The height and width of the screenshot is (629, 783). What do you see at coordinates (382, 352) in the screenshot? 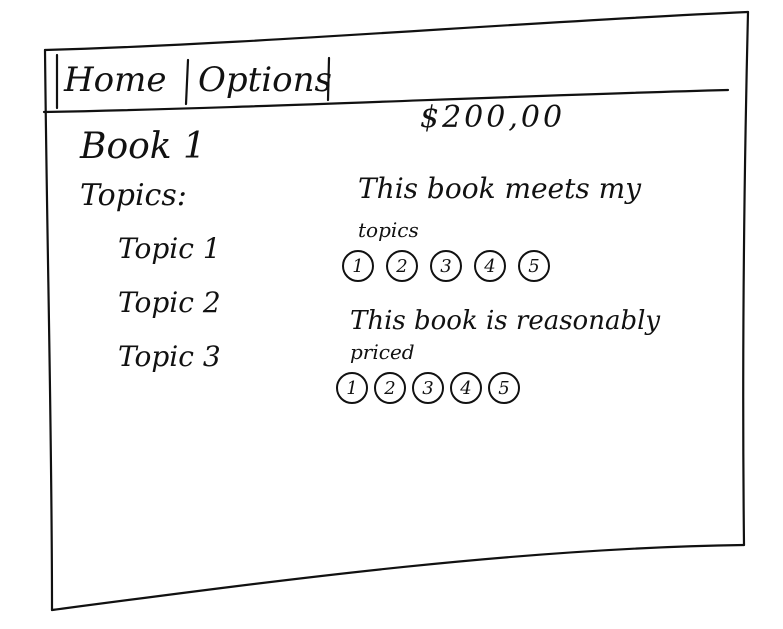
I see `question-price-line2: priced` at bounding box center [382, 352].